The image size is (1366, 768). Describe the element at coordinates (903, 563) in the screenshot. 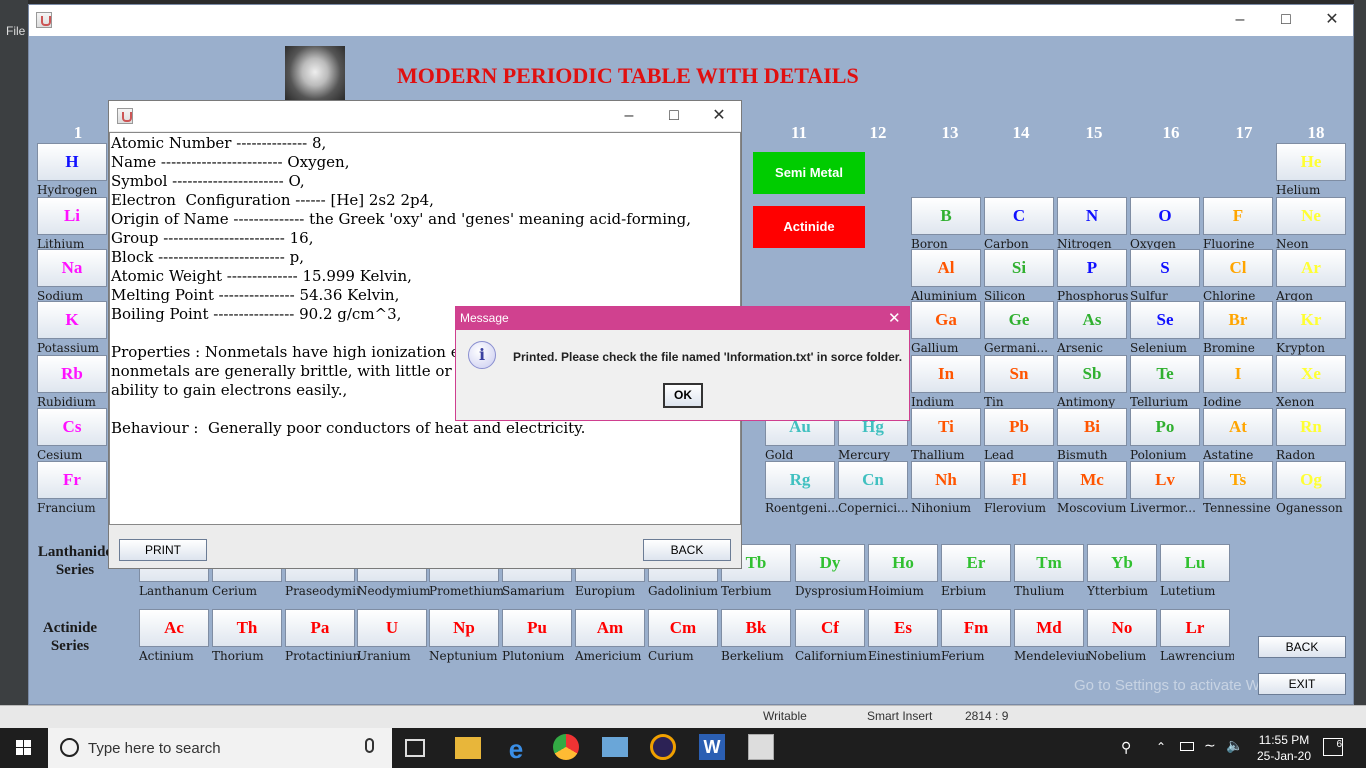

I see `element-button-lanthanide-ho: Ho` at that location.